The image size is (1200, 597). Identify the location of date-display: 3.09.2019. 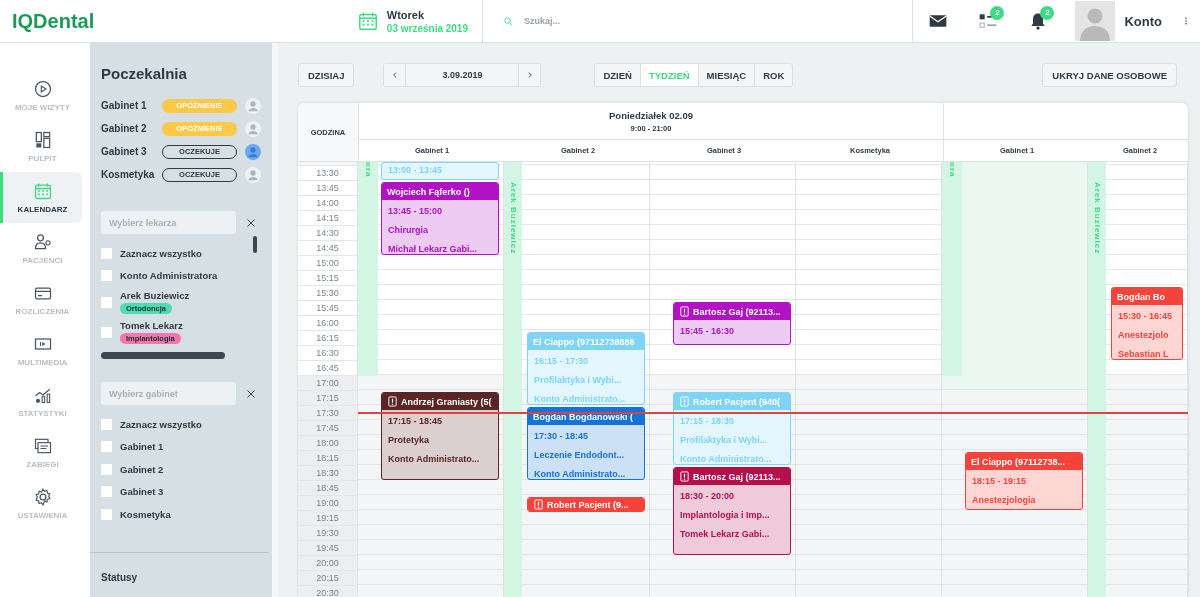
(462, 75).